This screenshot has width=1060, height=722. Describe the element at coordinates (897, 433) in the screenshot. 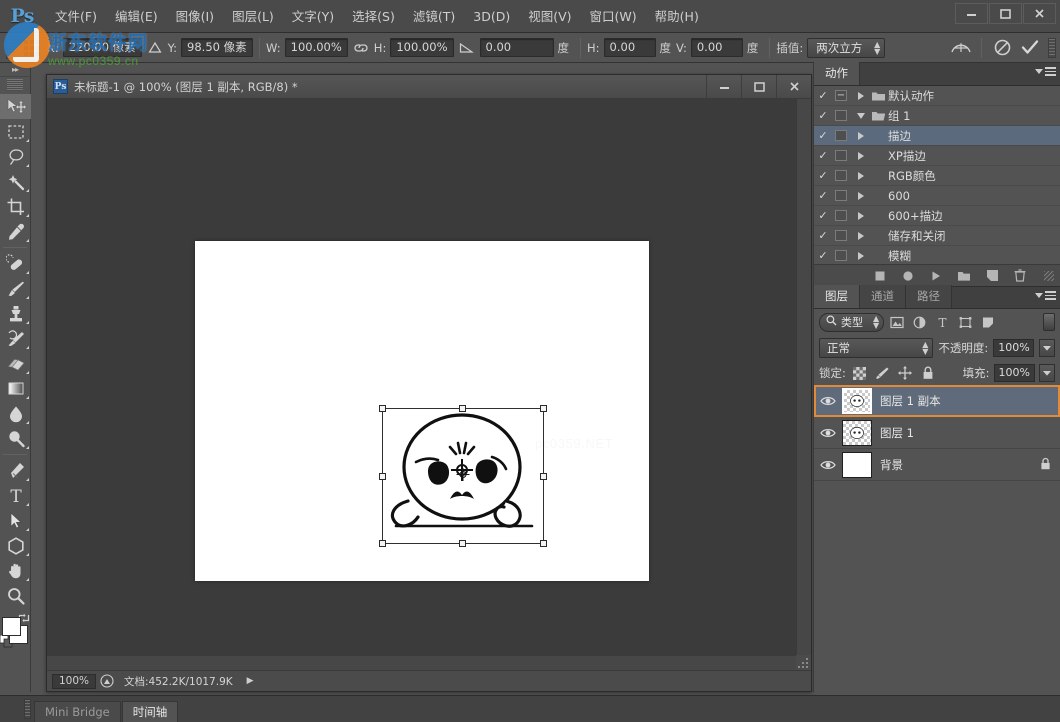

I see `layer-name: 图层 1` at that location.